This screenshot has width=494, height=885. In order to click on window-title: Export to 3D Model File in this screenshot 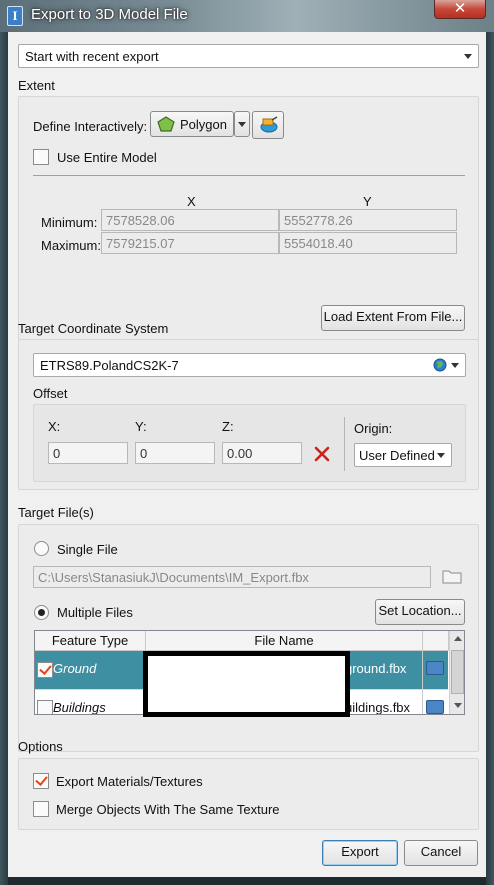, I will do `click(109, 14)`.